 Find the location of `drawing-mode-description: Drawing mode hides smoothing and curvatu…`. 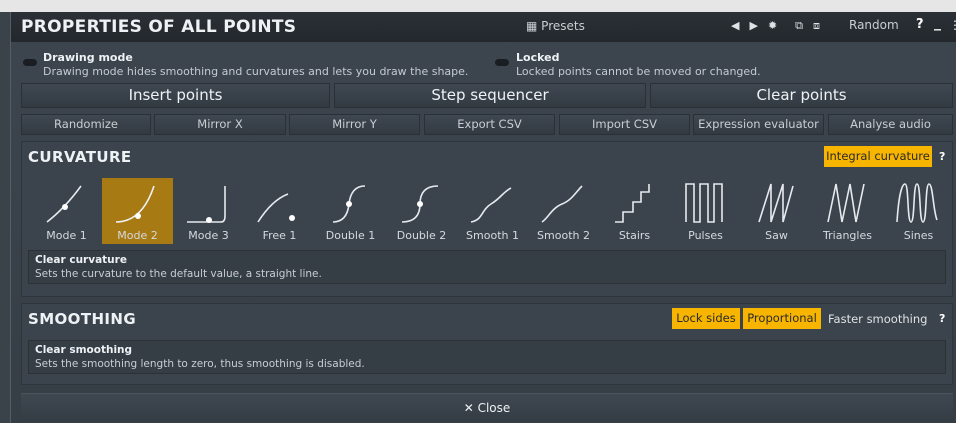

drawing-mode-description: Drawing mode hides smoothing and curvatu… is located at coordinates (256, 71).